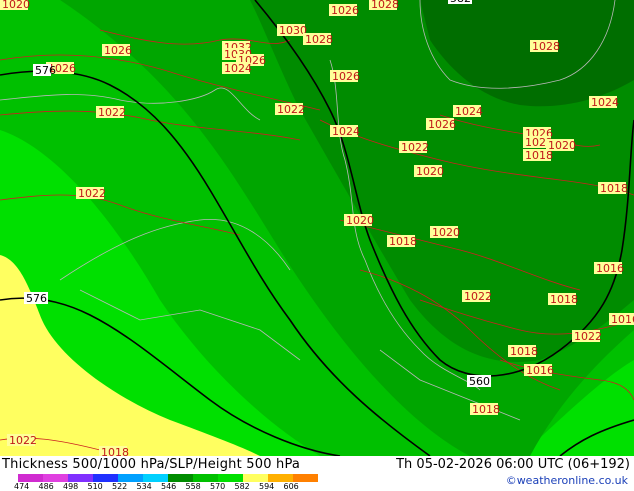 The image size is (634, 491). Describe the element at coordinates (174, 486) in the screenshot. I see `color-scale-ticks: 474 486 498 510 522 534 546 558 570 582 594 606` at that location.